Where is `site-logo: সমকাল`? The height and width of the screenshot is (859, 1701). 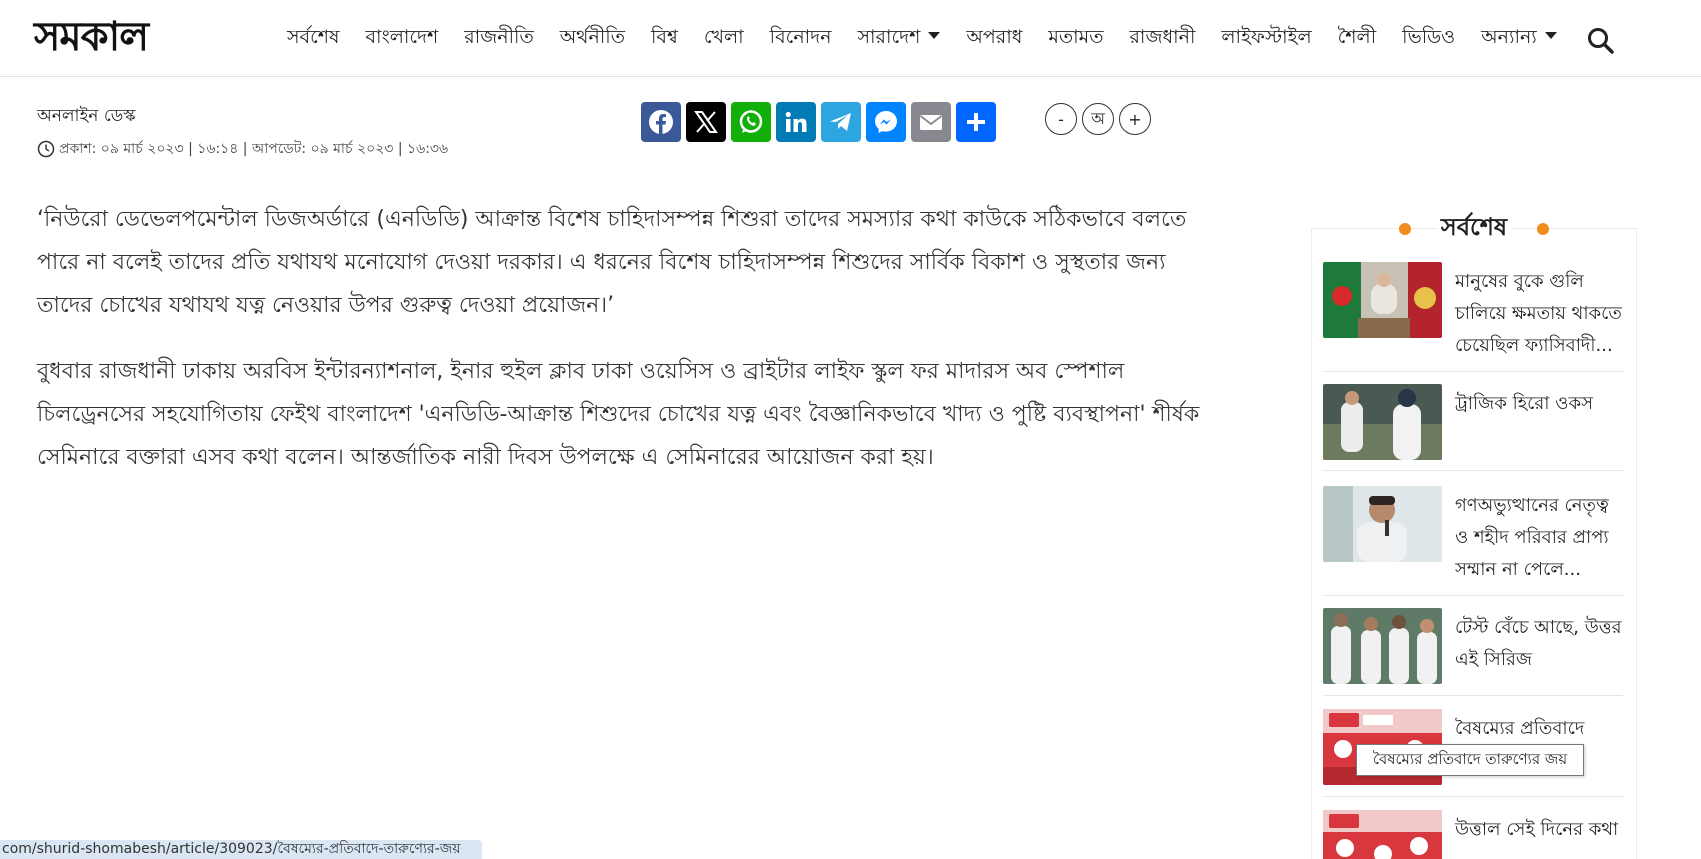 site-logo: সমকাল is located at coordinates (91, 37).